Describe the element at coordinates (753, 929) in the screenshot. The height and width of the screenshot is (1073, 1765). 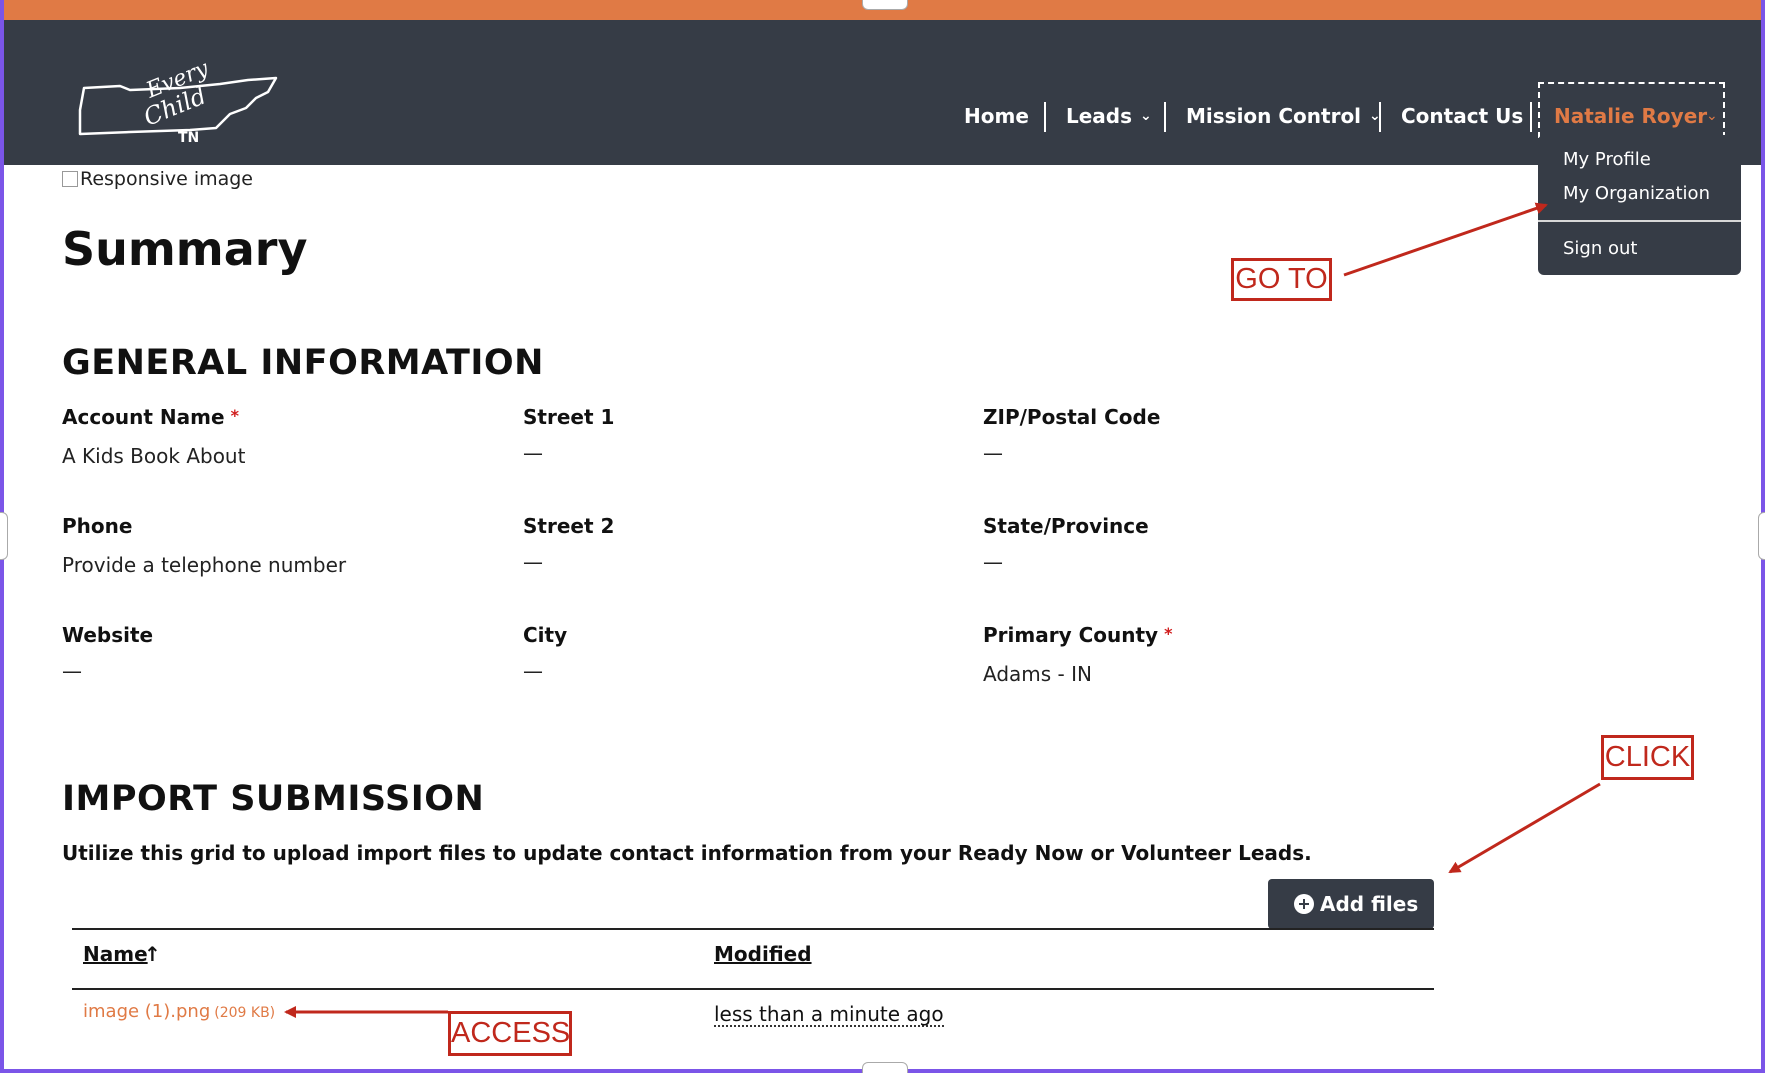
I see `grid-top-border` at that location.